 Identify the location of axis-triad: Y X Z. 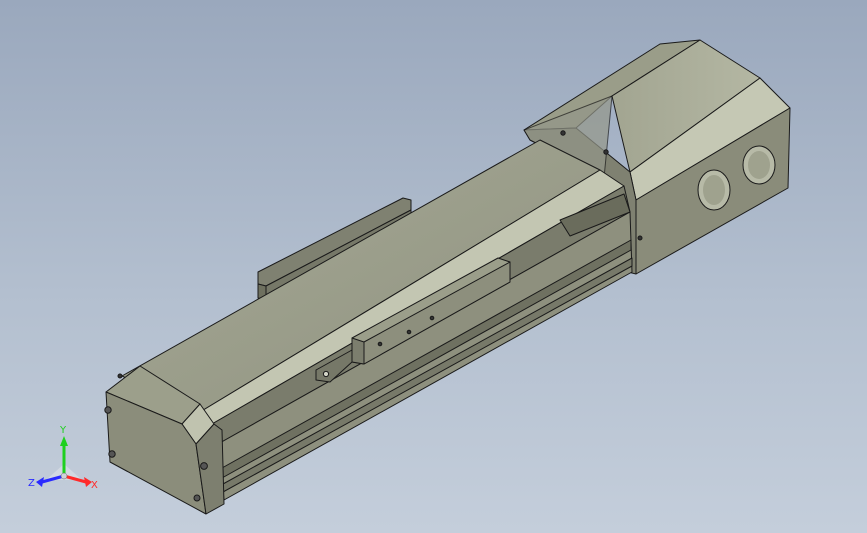
(63, 458).